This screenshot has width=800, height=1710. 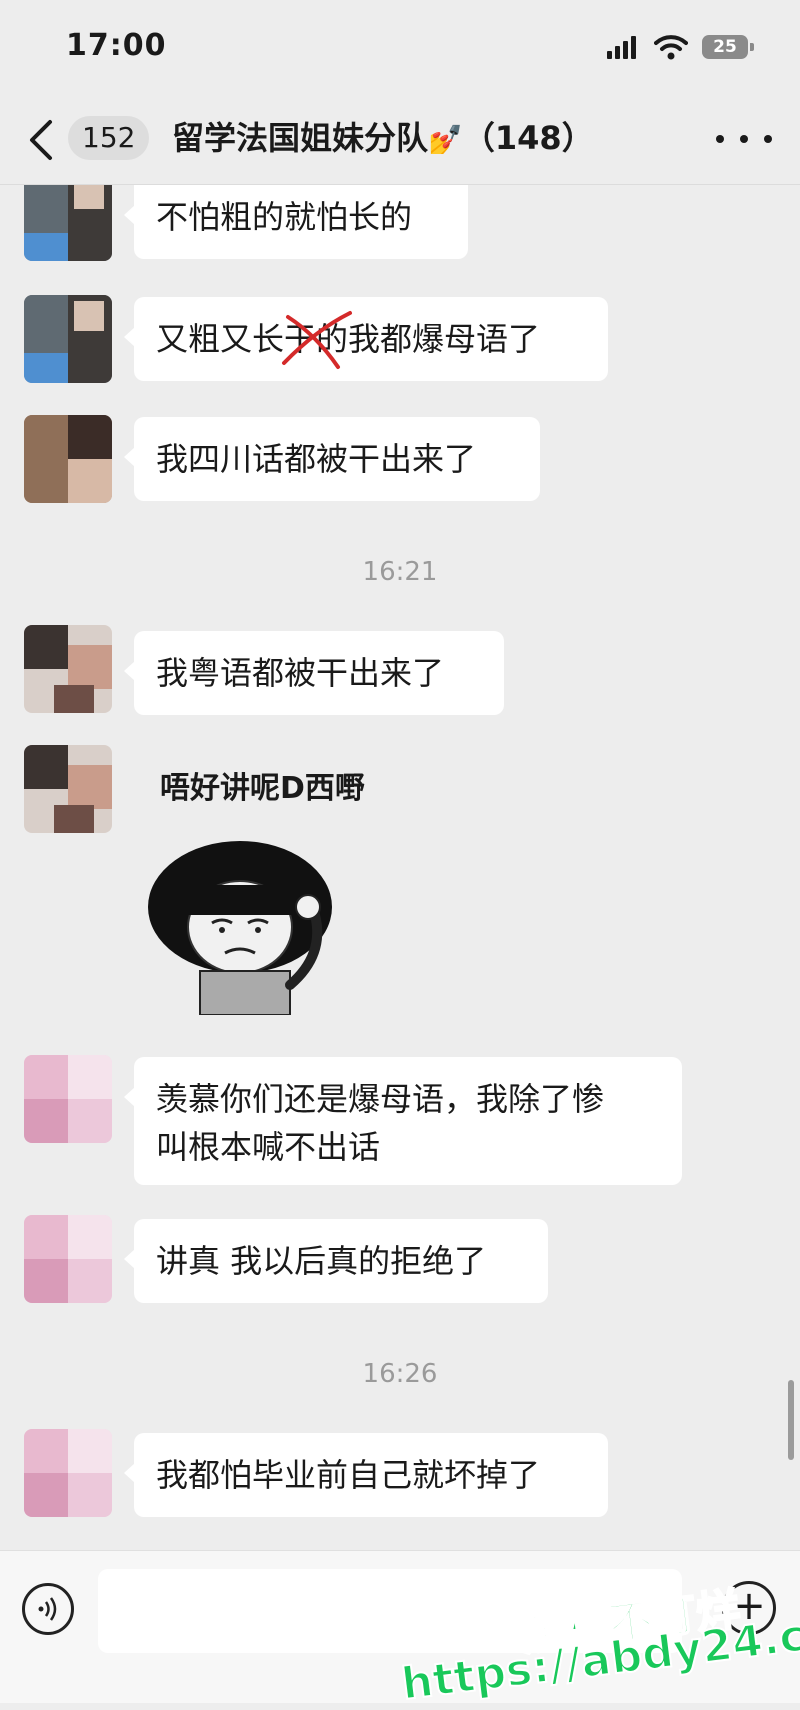 I want to click on nail-polish-emoji: 💅, so click(x=445, y=139).